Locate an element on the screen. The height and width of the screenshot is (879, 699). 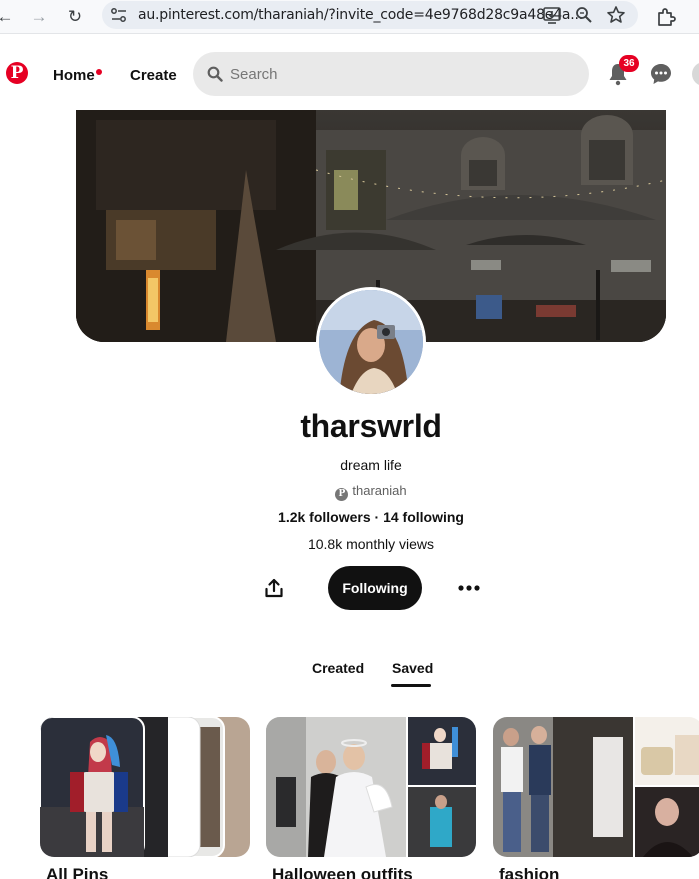
user-avatar is located at coordinates (695, 74).